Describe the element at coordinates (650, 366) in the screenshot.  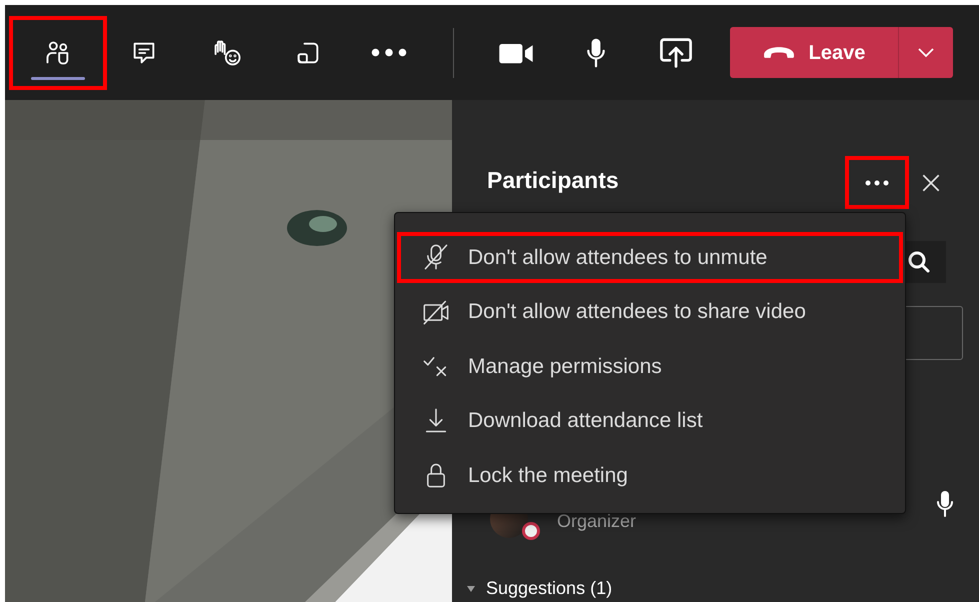
I see `menu-item: Manage permissions` at that location.